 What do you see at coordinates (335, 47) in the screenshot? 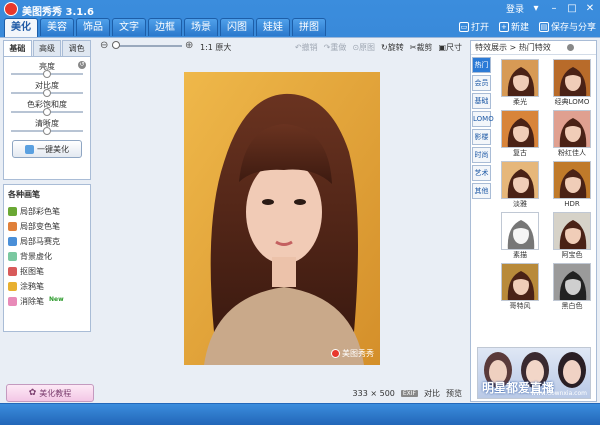
I see `canvas-tool-1: ↷重做` at bounding box center [335, 47].